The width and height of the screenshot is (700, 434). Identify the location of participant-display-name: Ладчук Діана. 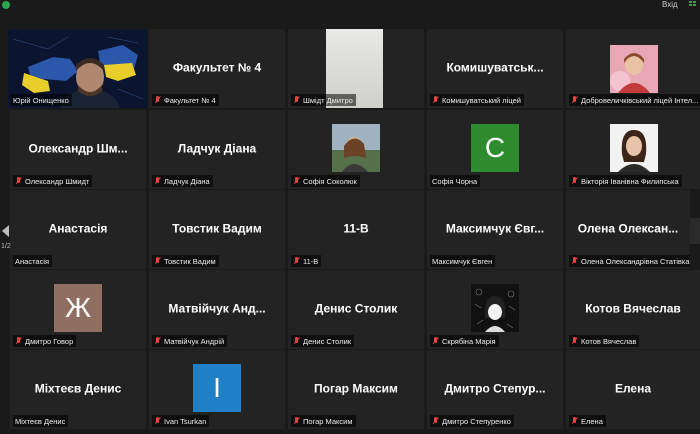
(217, 148).